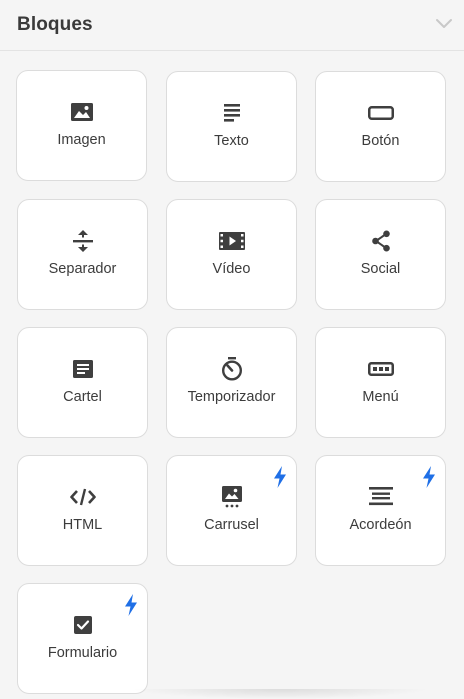 The height and width of the screenshot is (699, 464). What do you see at coordinates (81, 140) in the screenshot?
I see `block-label: Imagen` at bounding box center [81, 140].